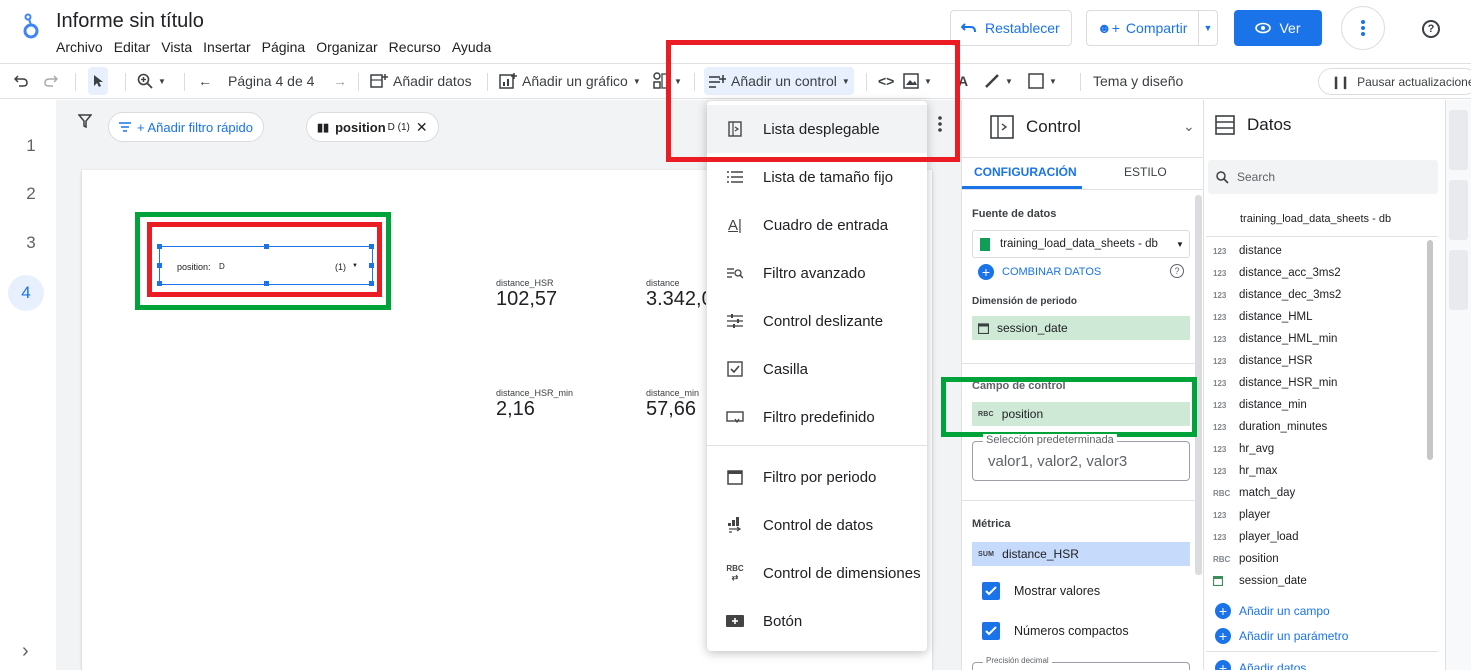 This screenshot has width=1471, height=670. Describe the element at coordinates (1318, 251) in the screenshot. I see `field-item: 123 distance` at that location.